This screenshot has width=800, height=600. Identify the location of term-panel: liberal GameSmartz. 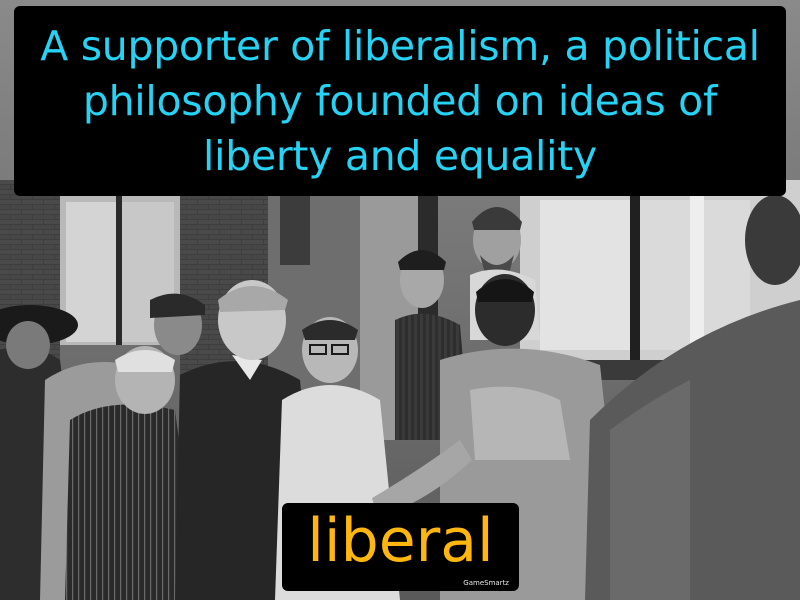
(400, 547).